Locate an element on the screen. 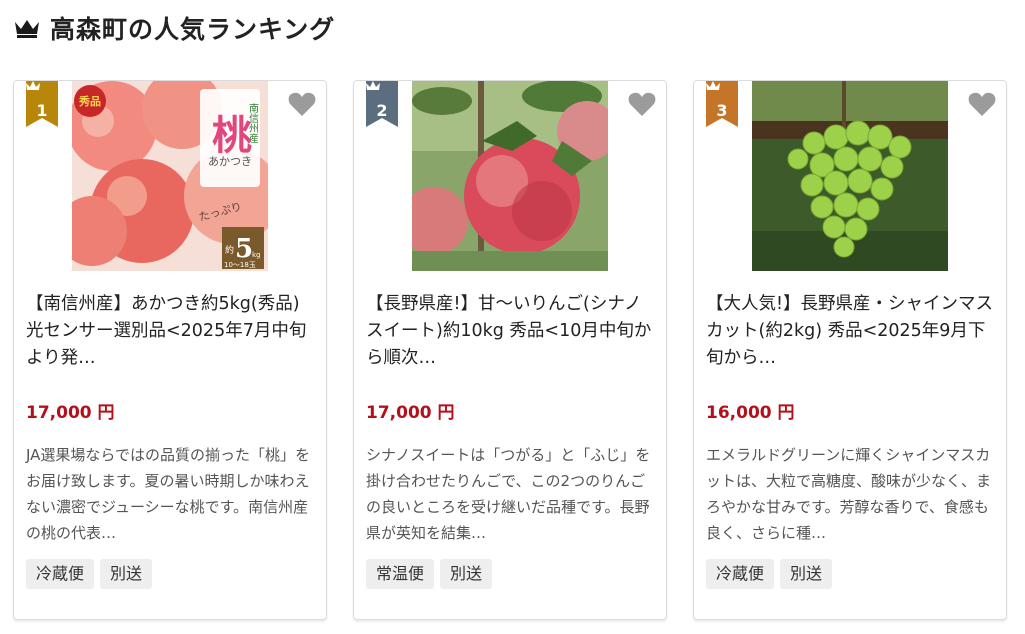  image-grade-text: 秀品 is located at coordinates (89, 101).